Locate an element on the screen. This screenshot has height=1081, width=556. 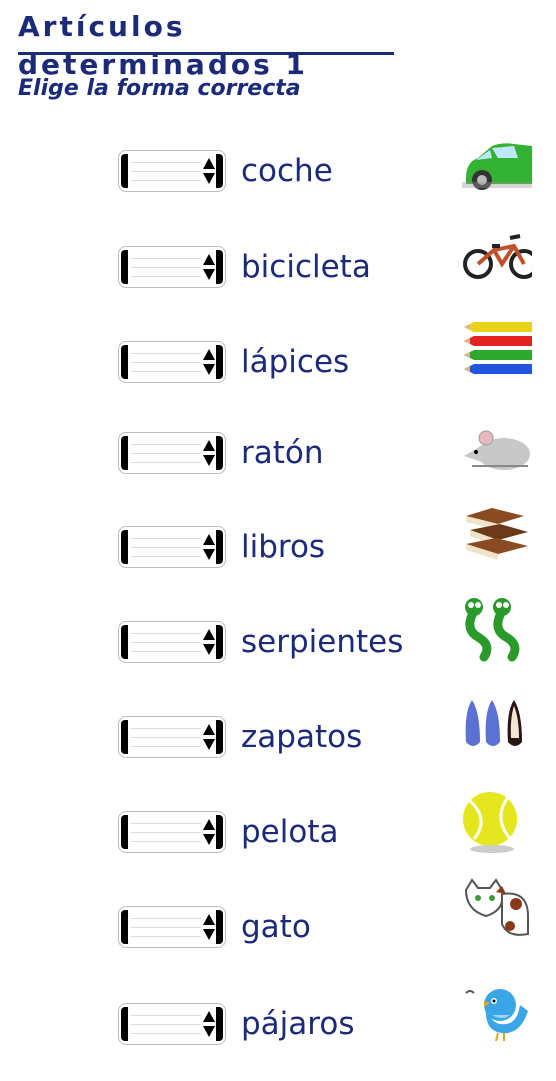
pencils-icon is located at coordinates (497, 352).